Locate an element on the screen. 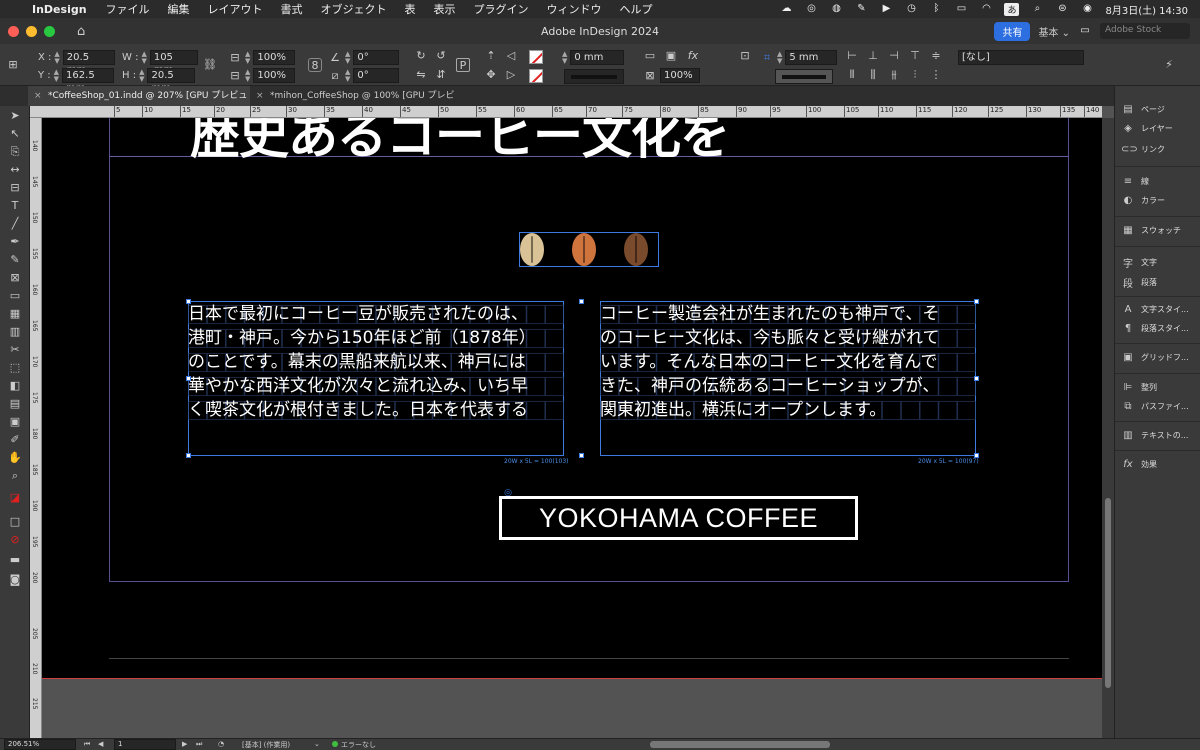 The image size is (1200, 750). cloud-icon: ☁ is located at coordinates (786, 9).